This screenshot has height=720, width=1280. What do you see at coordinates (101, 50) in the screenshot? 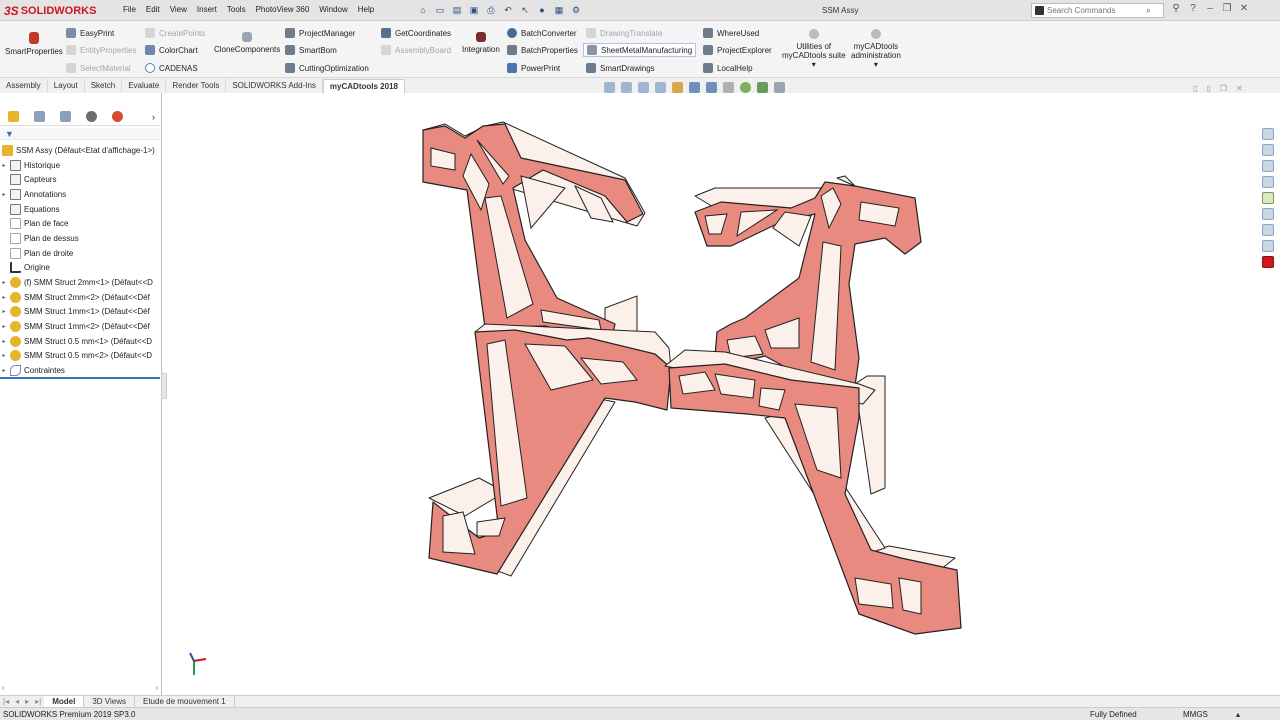
I see `entity-properties-button: EntityProperties` at bounding box center [101, 50].